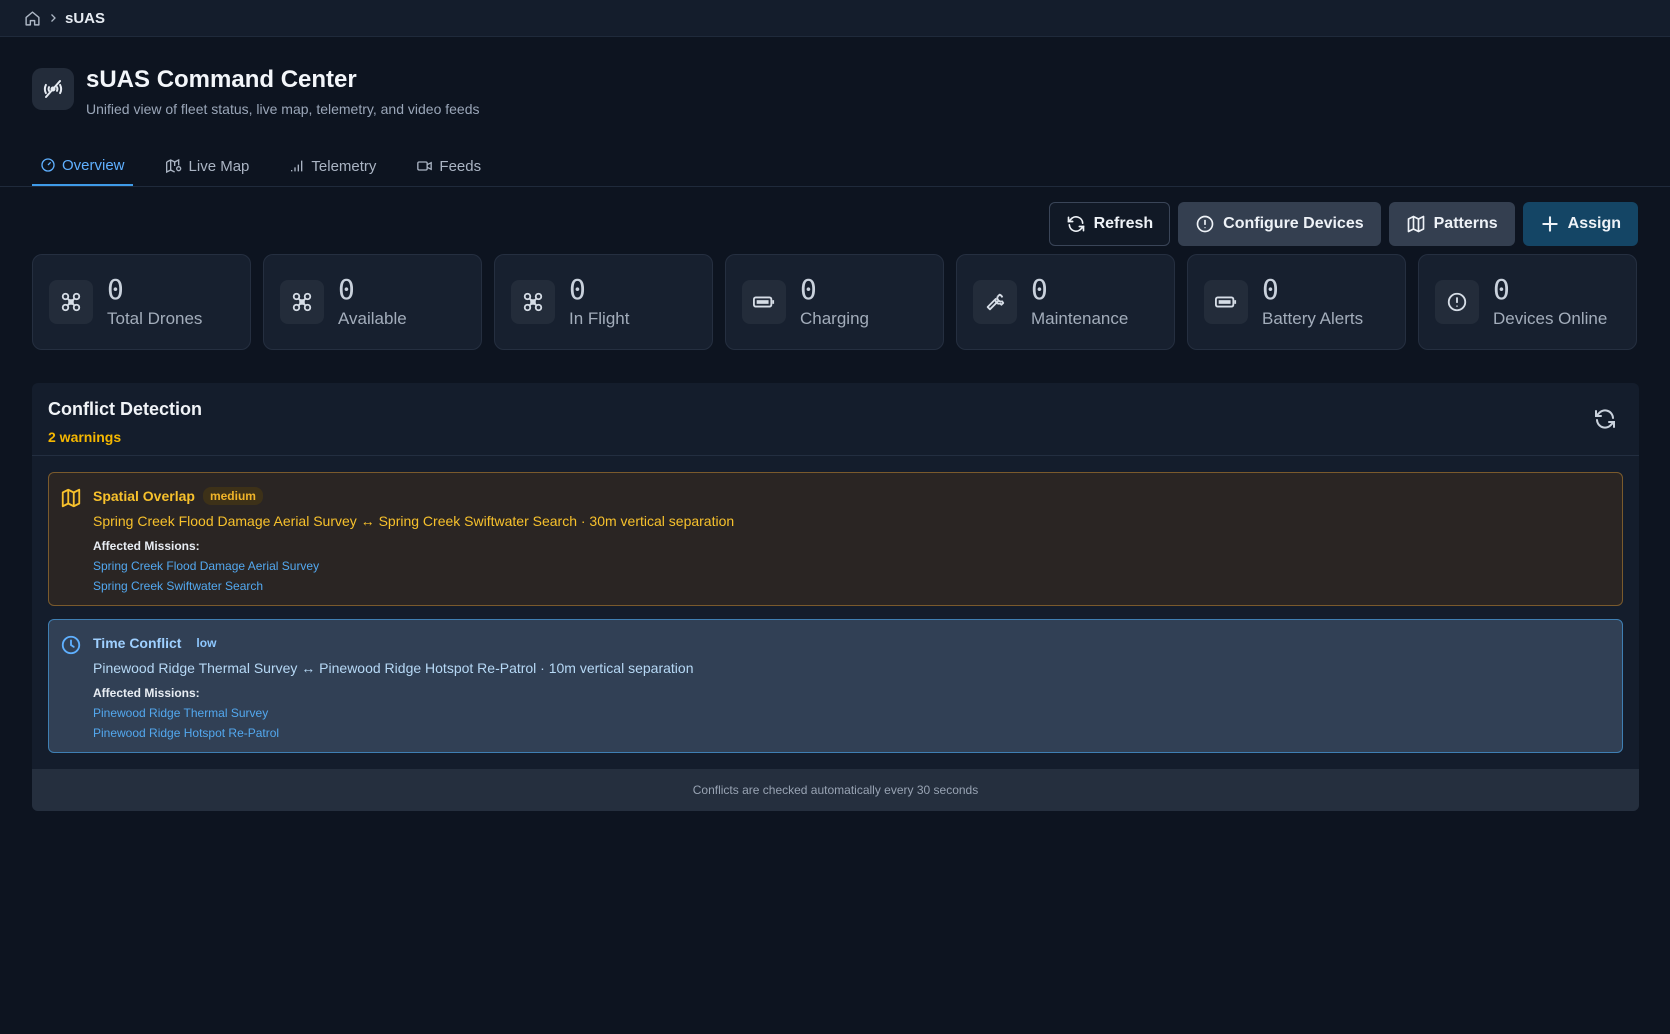  I want to click on configure-devices-button: Configure Devices, so click(1279, 224).